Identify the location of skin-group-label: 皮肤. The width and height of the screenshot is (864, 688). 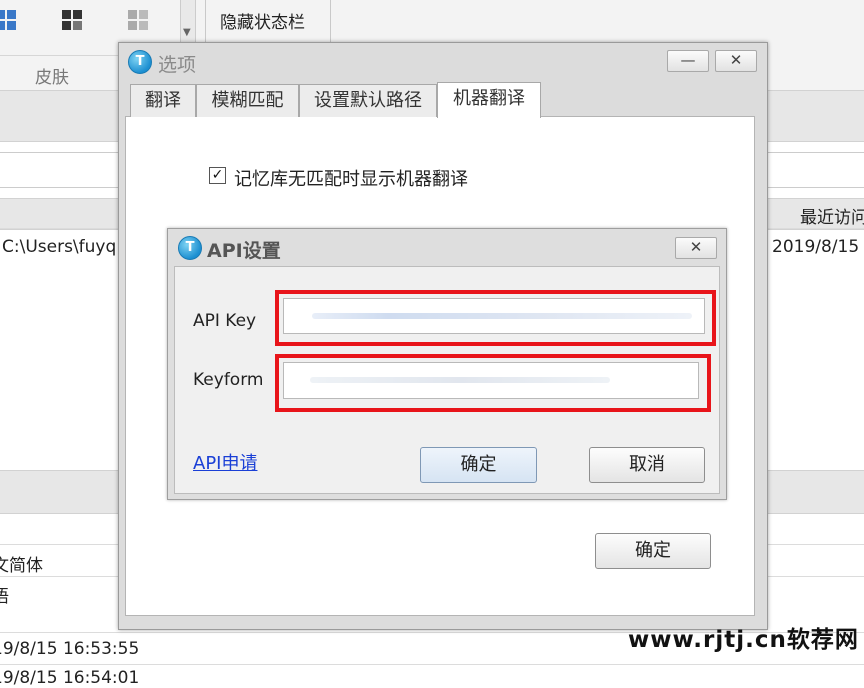
(52, 78).